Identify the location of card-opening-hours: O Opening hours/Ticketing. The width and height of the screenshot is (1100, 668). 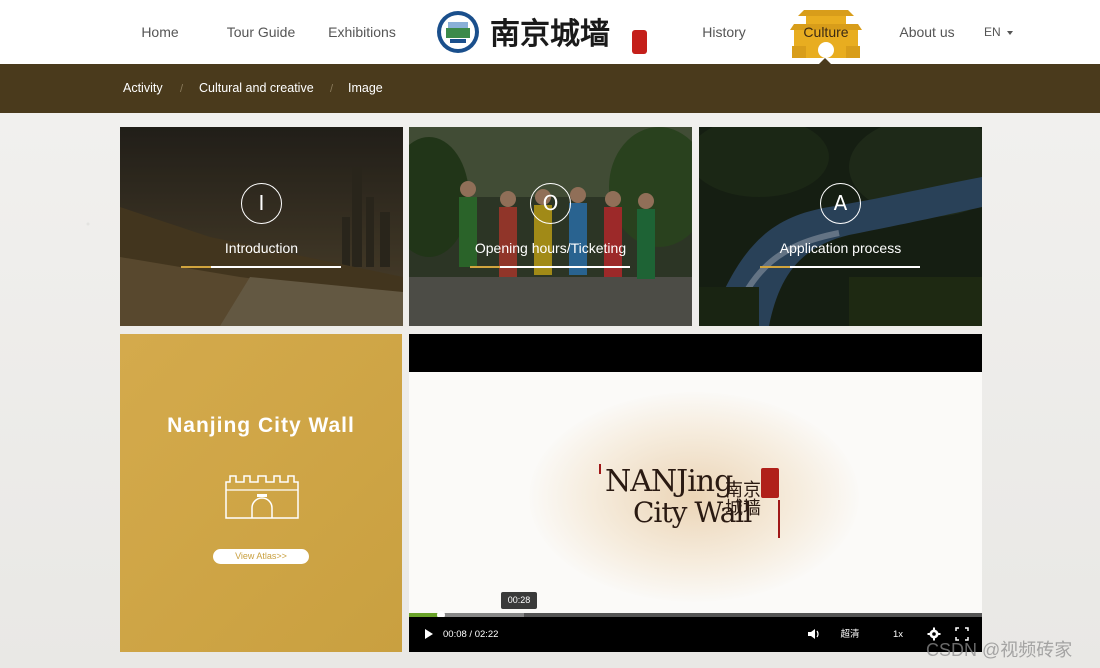
(550, 226).